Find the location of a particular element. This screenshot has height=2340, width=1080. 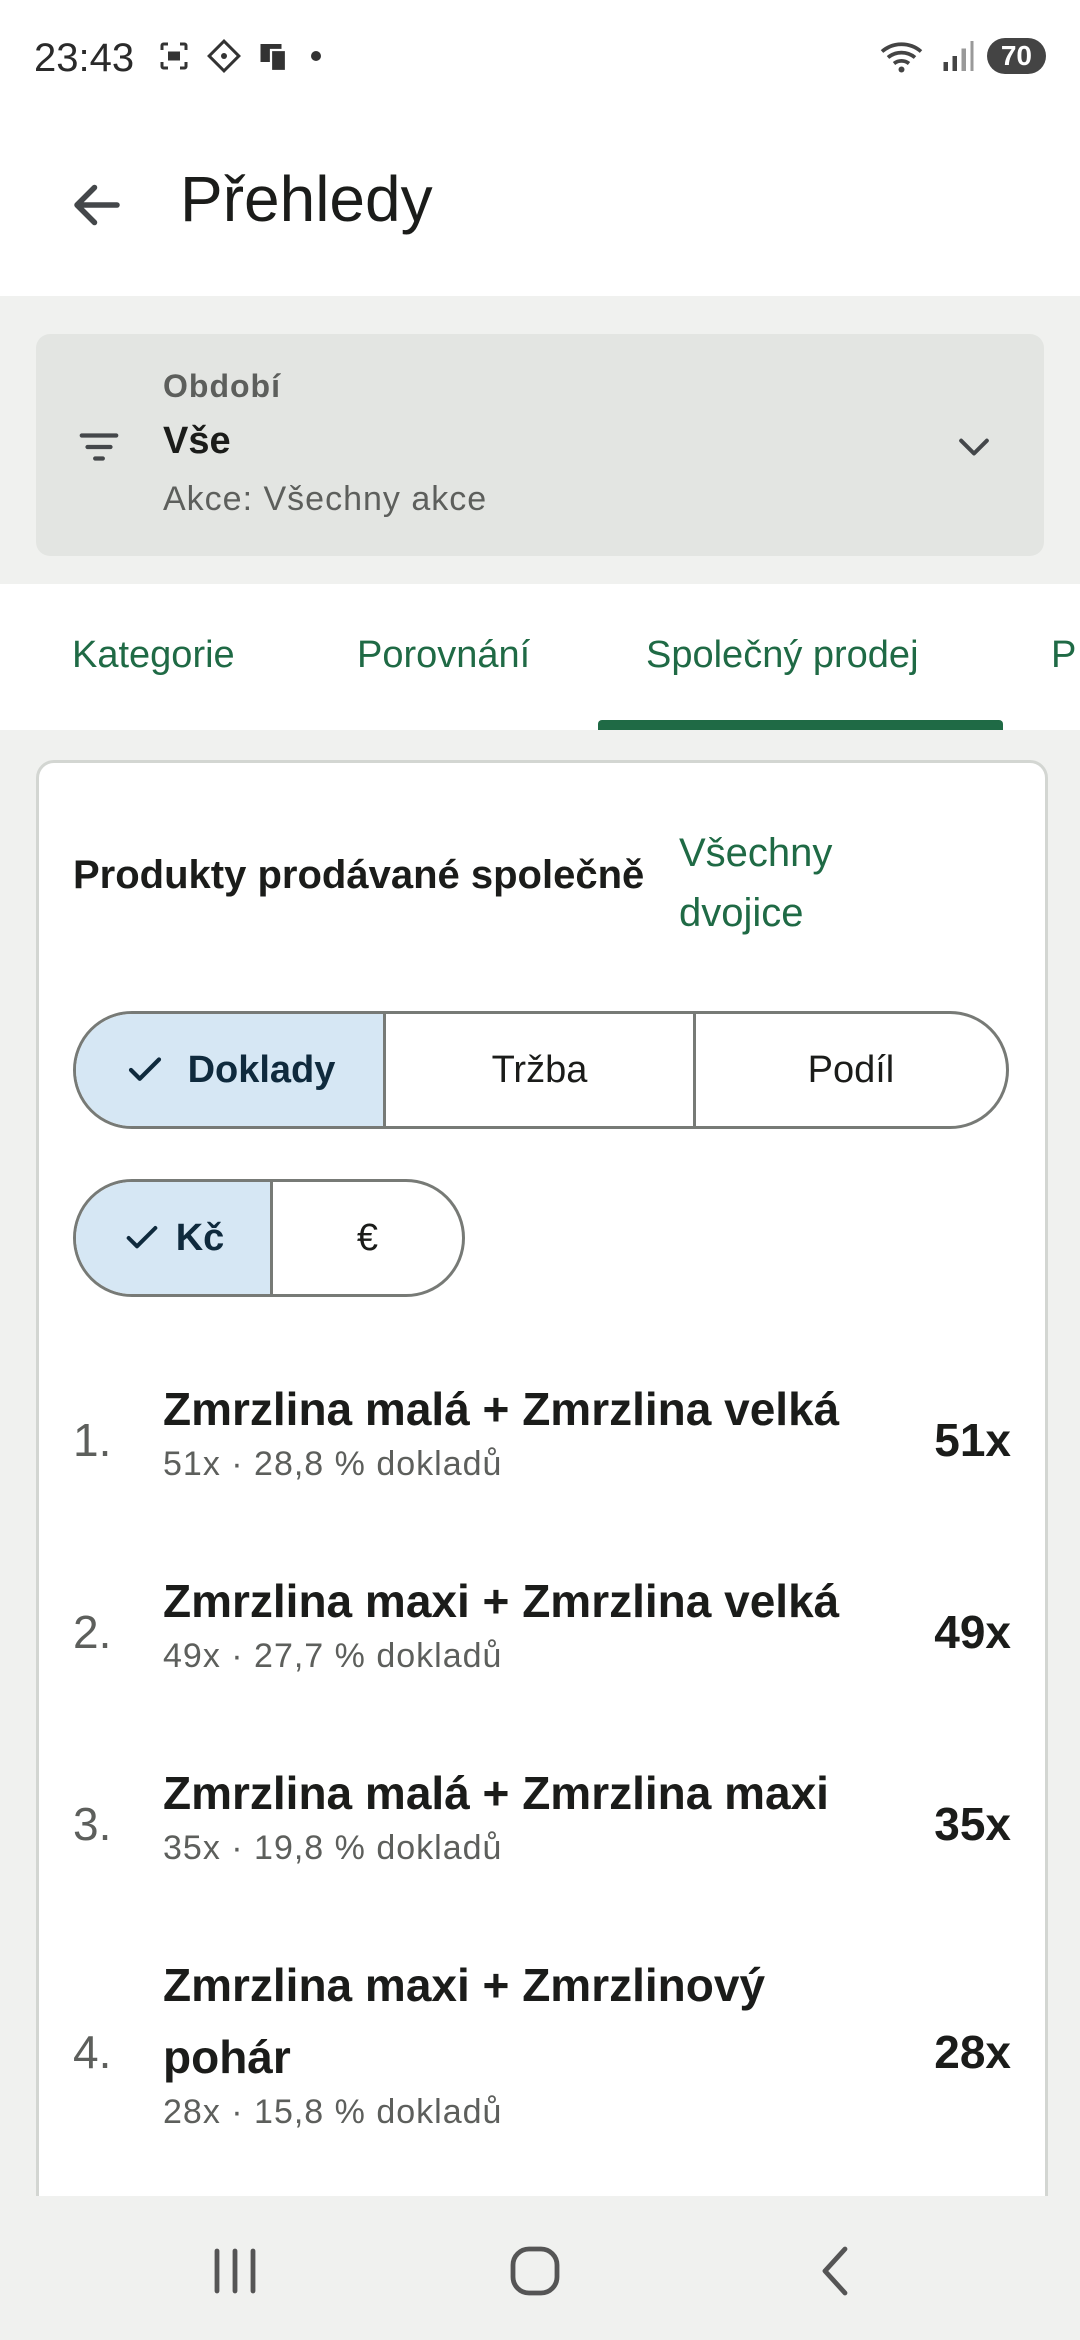

status-system-icons: 70 is located at coordinates (962, 56).